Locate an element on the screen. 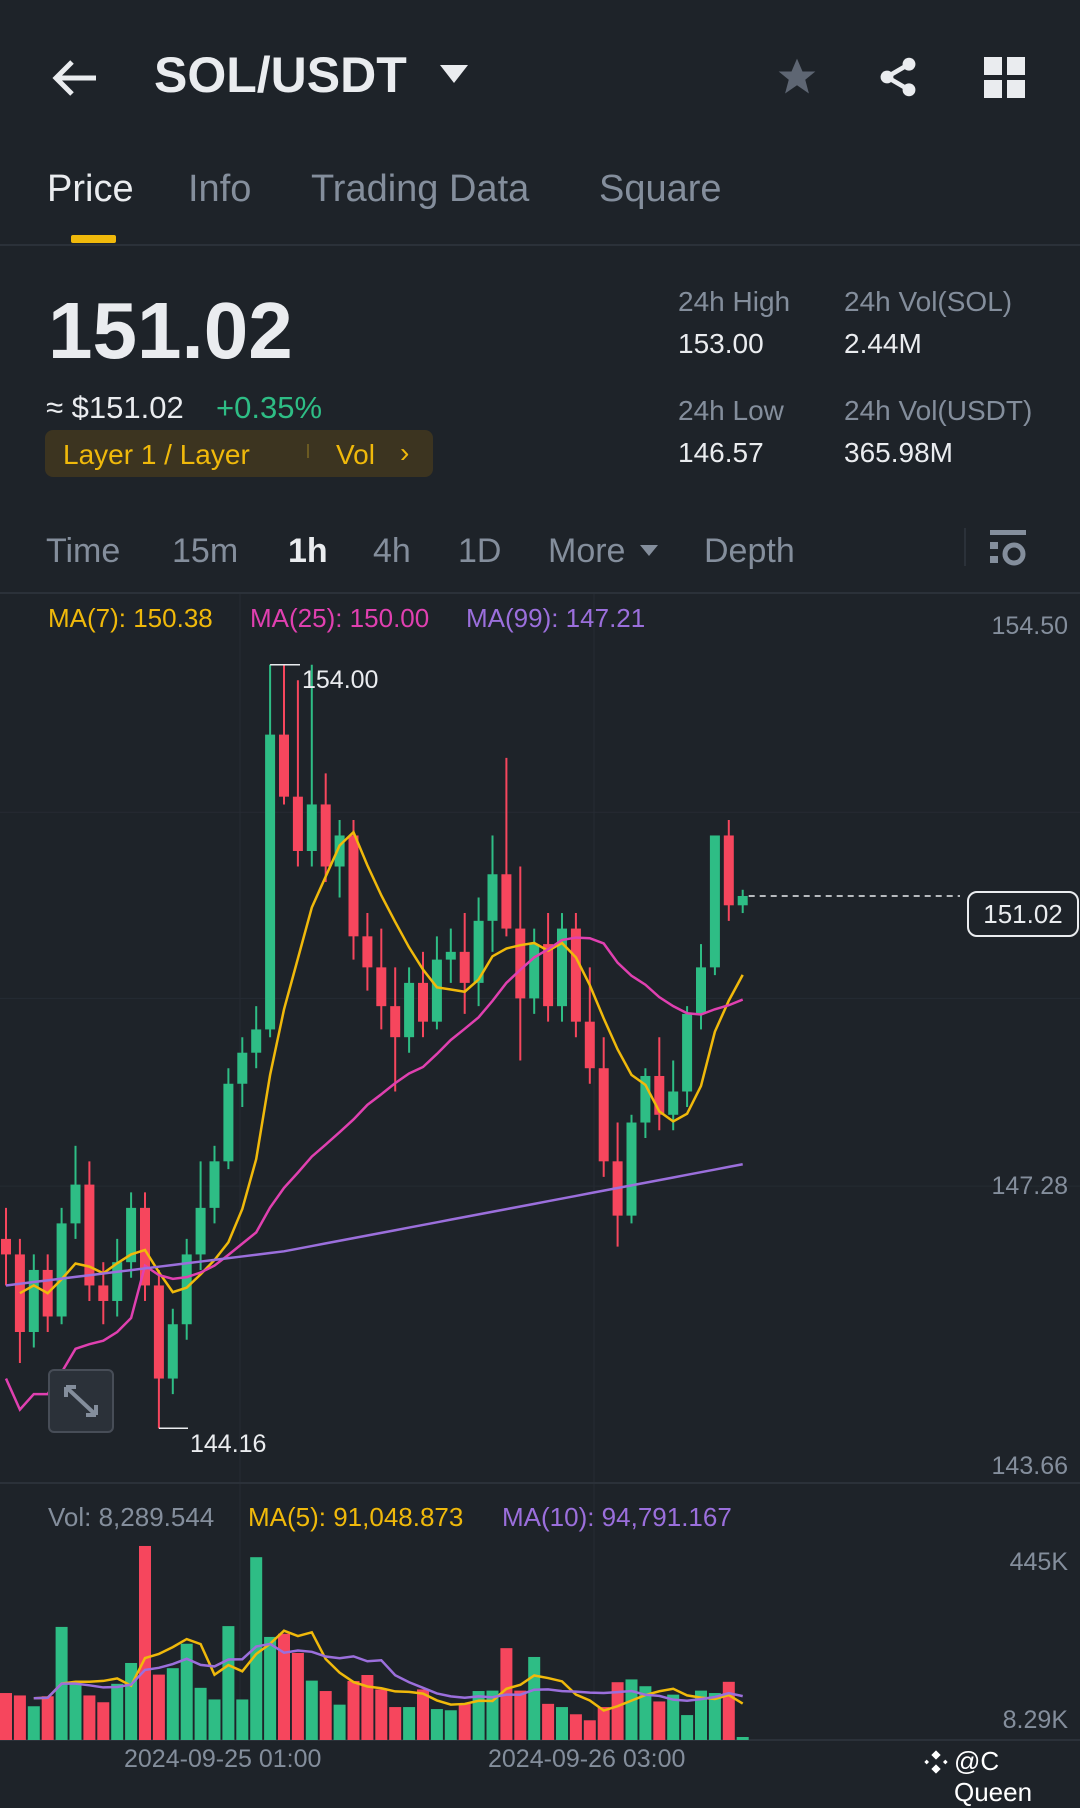  vol-y-tick: 445K is located at coordinates (1038, 1562).